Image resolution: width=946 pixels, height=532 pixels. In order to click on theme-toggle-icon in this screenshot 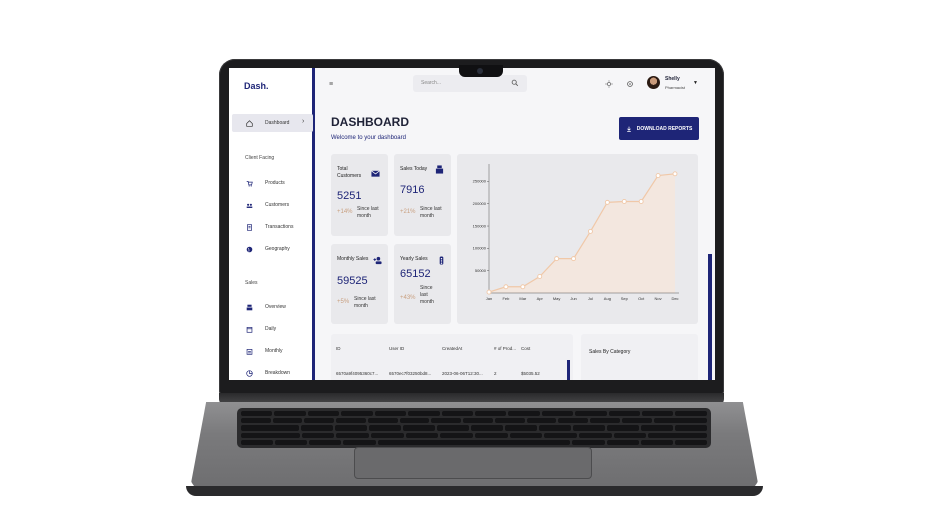, I will do `click(609, 84)`.